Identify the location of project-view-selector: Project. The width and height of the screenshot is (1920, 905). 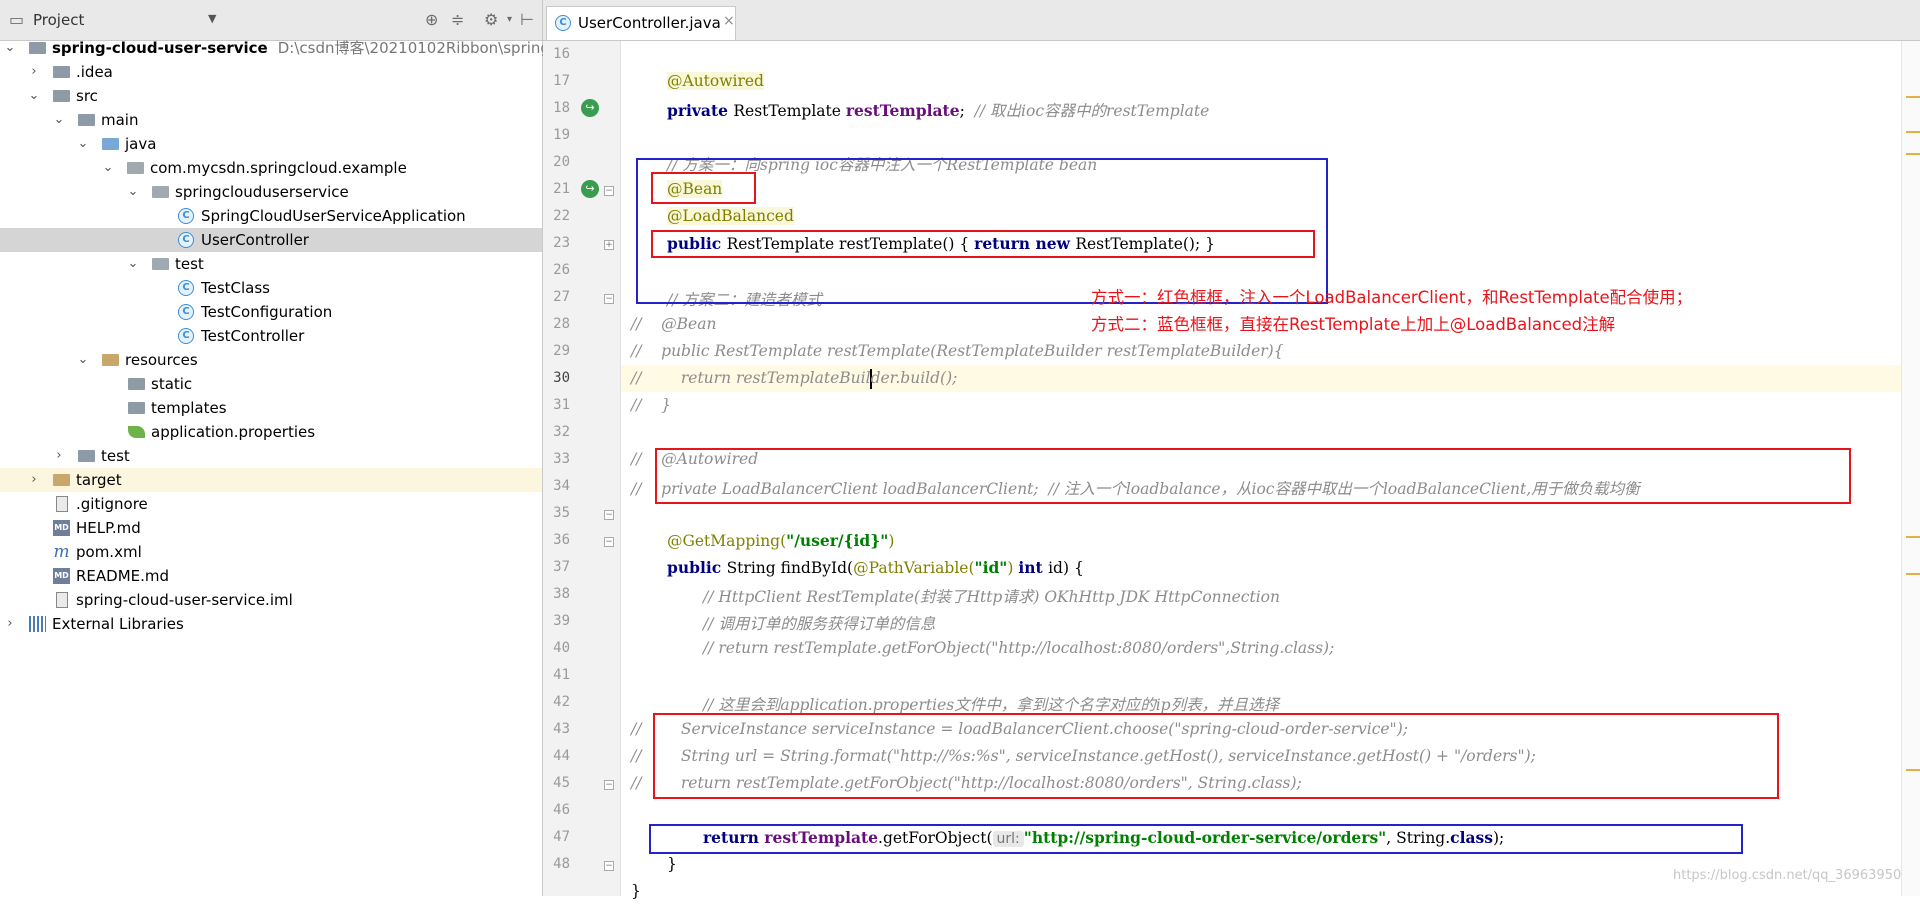
(58, 20).